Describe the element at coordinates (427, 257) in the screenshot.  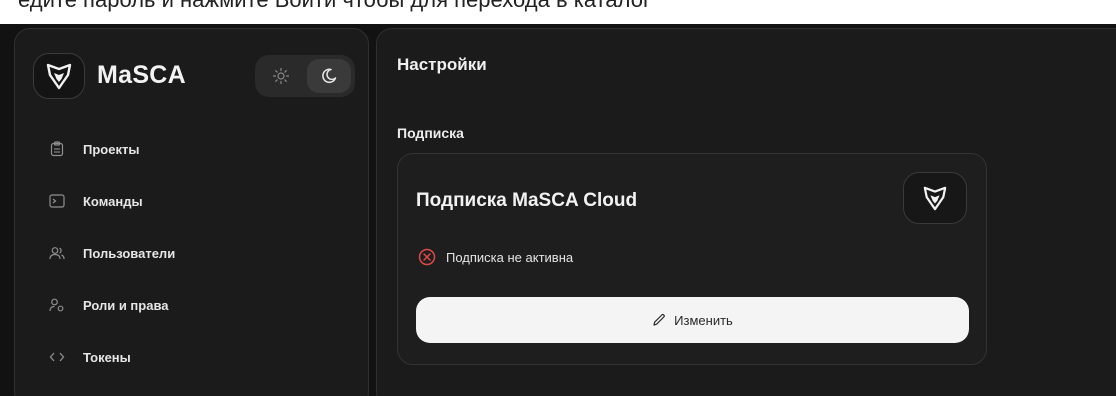
I see `x-circle-icon` at that location.